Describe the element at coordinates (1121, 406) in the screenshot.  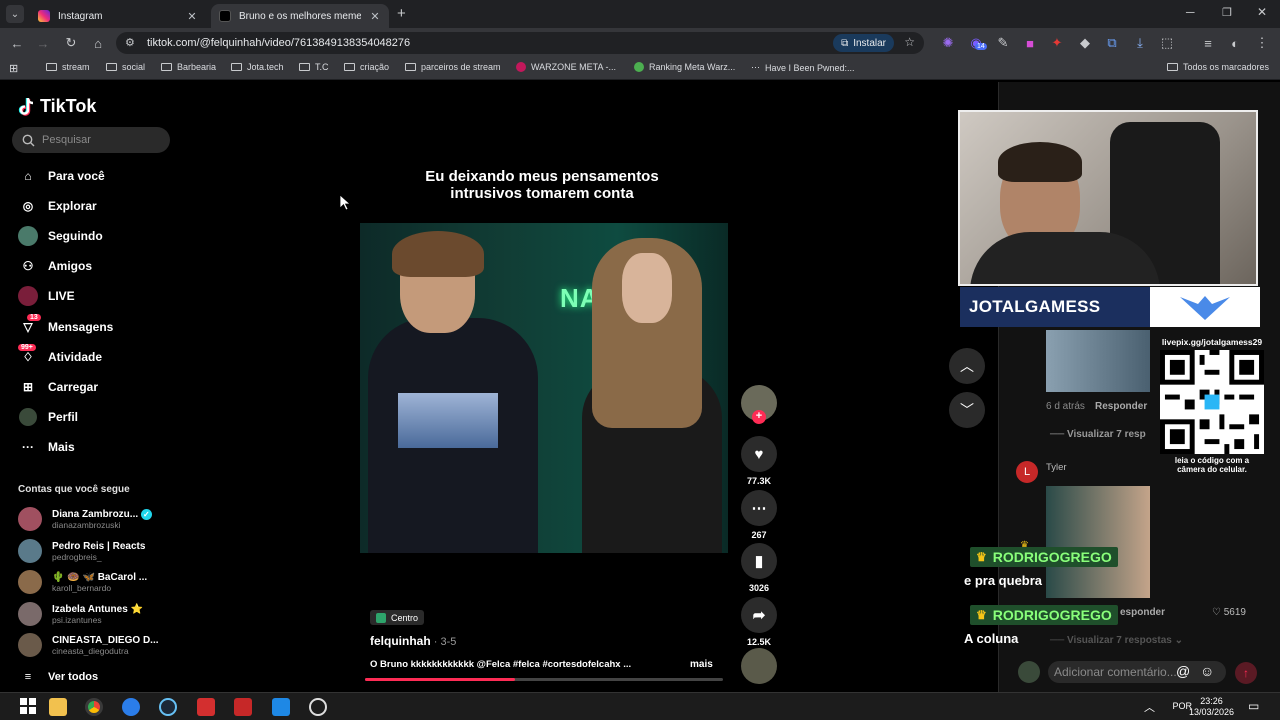
I see `reply-button: Responder` at that location.